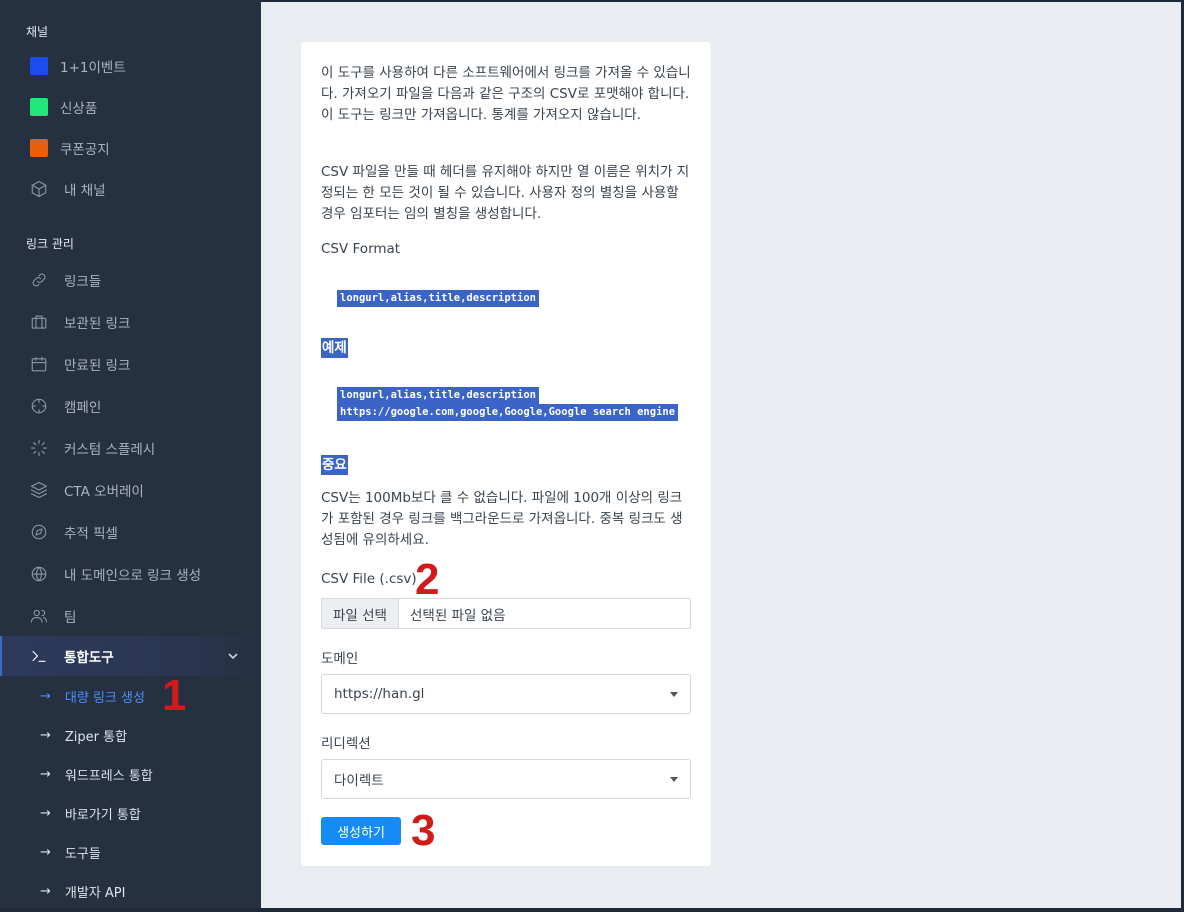 The width and height of the screenshot is (1184, 912). What do you see at coordinates (79, 109) in the screenshot?
I see `channel-label: 신상품` at bounding box center [79, 109].